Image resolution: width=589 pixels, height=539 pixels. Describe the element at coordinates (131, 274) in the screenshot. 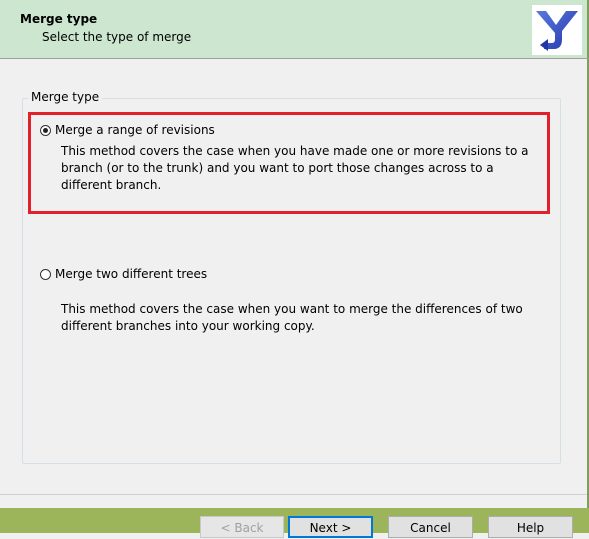

I see `radio-label: Merge two different trees` at that location.